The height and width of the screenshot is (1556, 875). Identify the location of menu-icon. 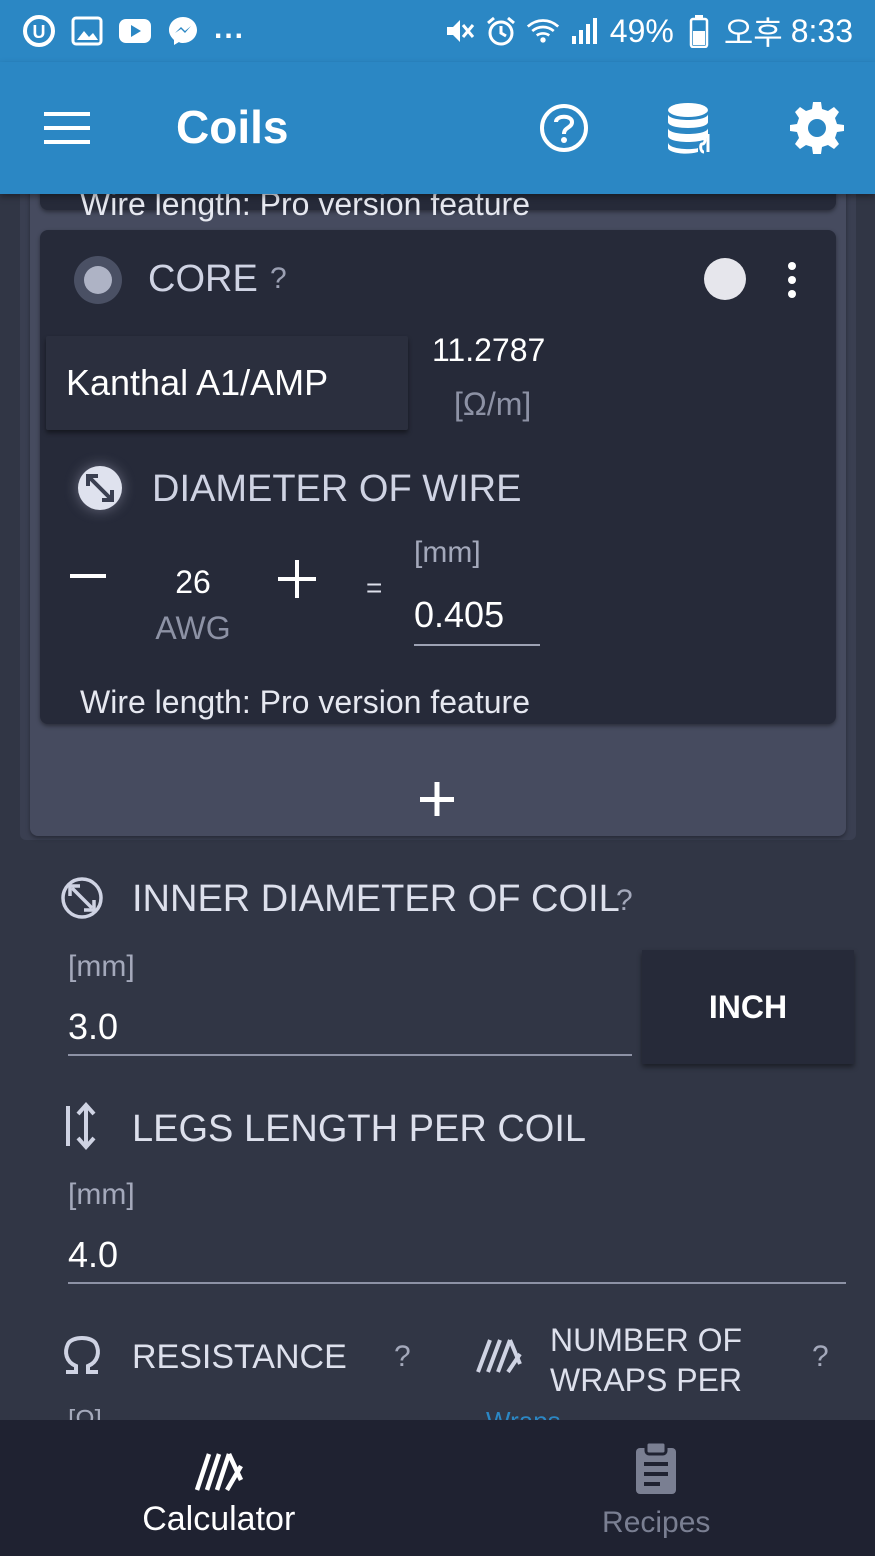
(68, 128).